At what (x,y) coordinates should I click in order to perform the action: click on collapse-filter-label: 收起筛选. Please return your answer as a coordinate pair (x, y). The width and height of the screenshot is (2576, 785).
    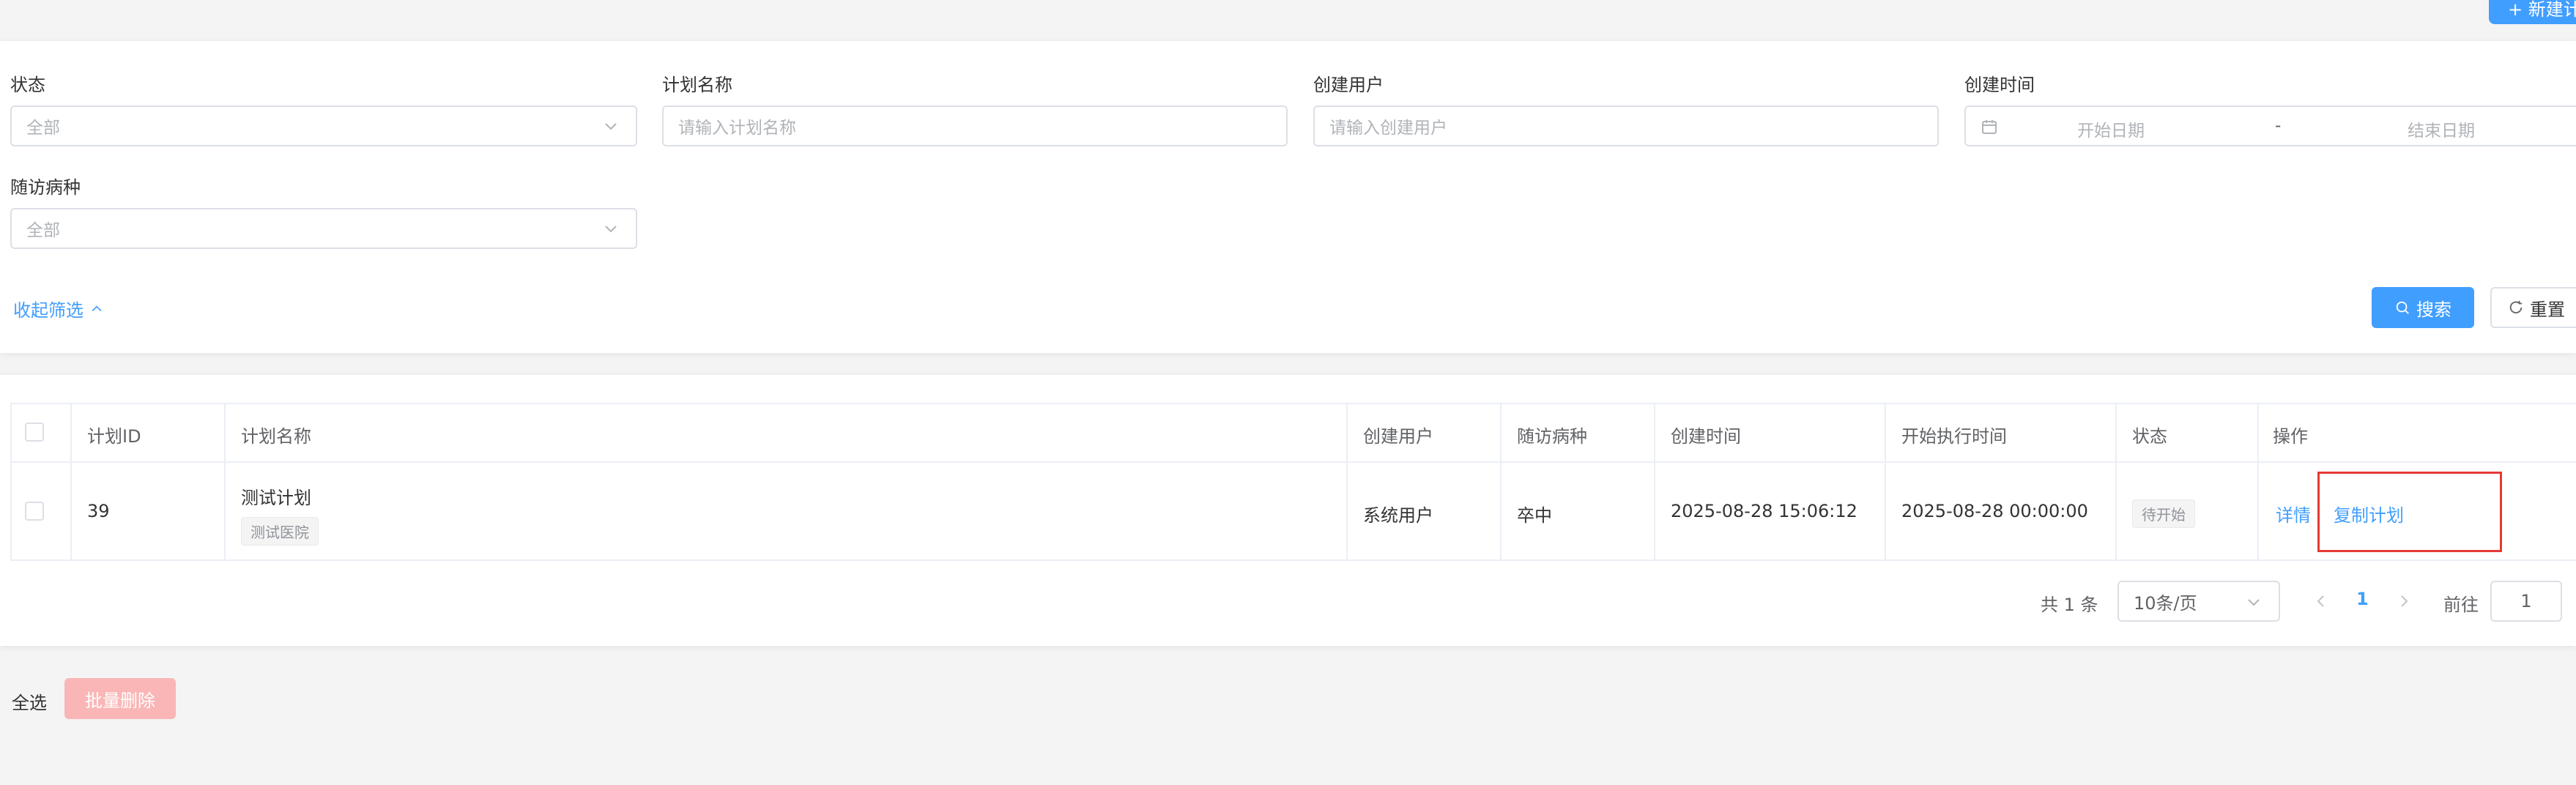
    Looking at the image, I should click on (48, 310).